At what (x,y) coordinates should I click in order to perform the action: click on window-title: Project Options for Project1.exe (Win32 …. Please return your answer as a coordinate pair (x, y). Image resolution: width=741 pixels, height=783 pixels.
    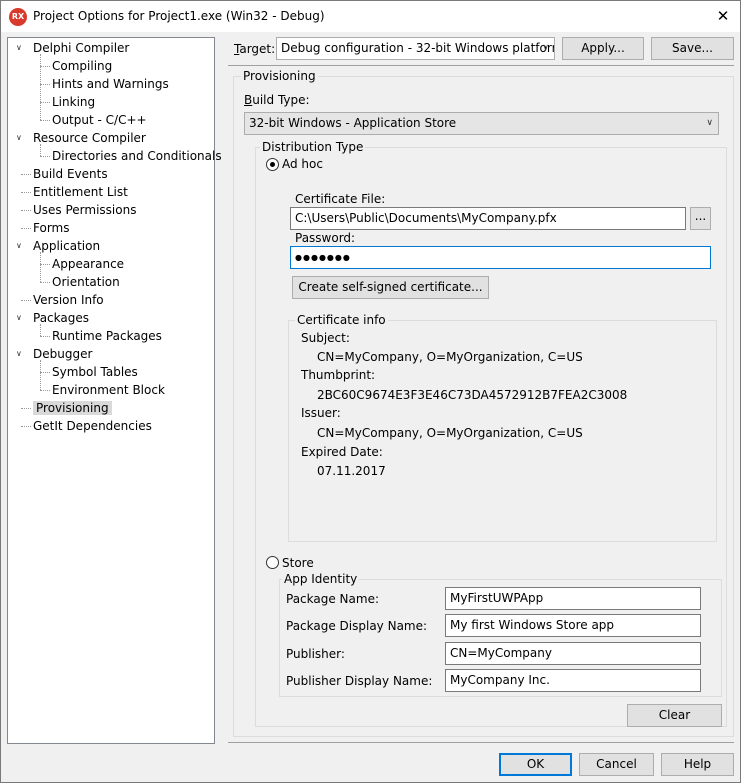
    Looking at the image, I should click on (179, 16).